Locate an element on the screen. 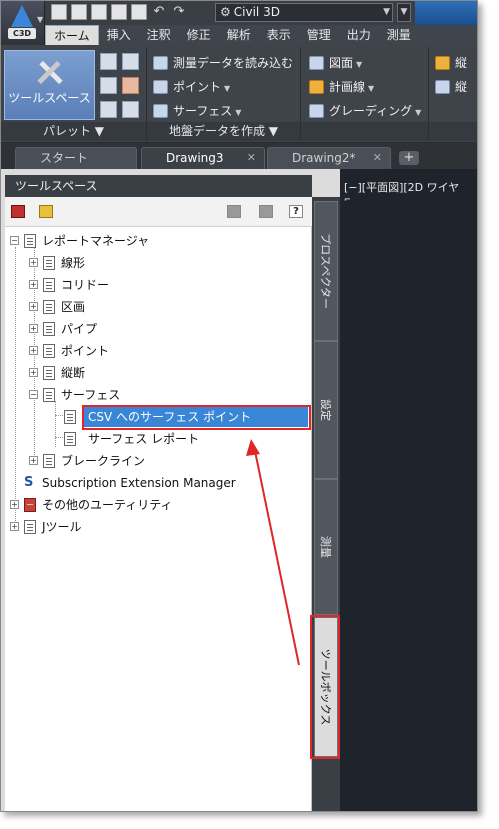  file-tab-drawing2: Drawing2* ✕ is located at coordinates (329, 158).